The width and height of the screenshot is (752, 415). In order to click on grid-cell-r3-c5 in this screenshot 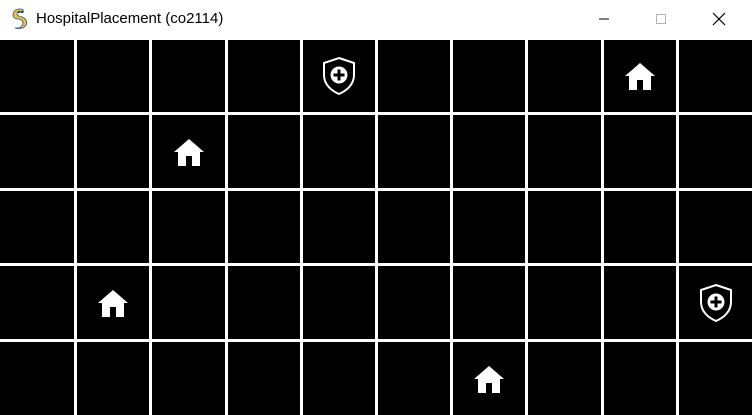, I will do `click(414, 302)`.